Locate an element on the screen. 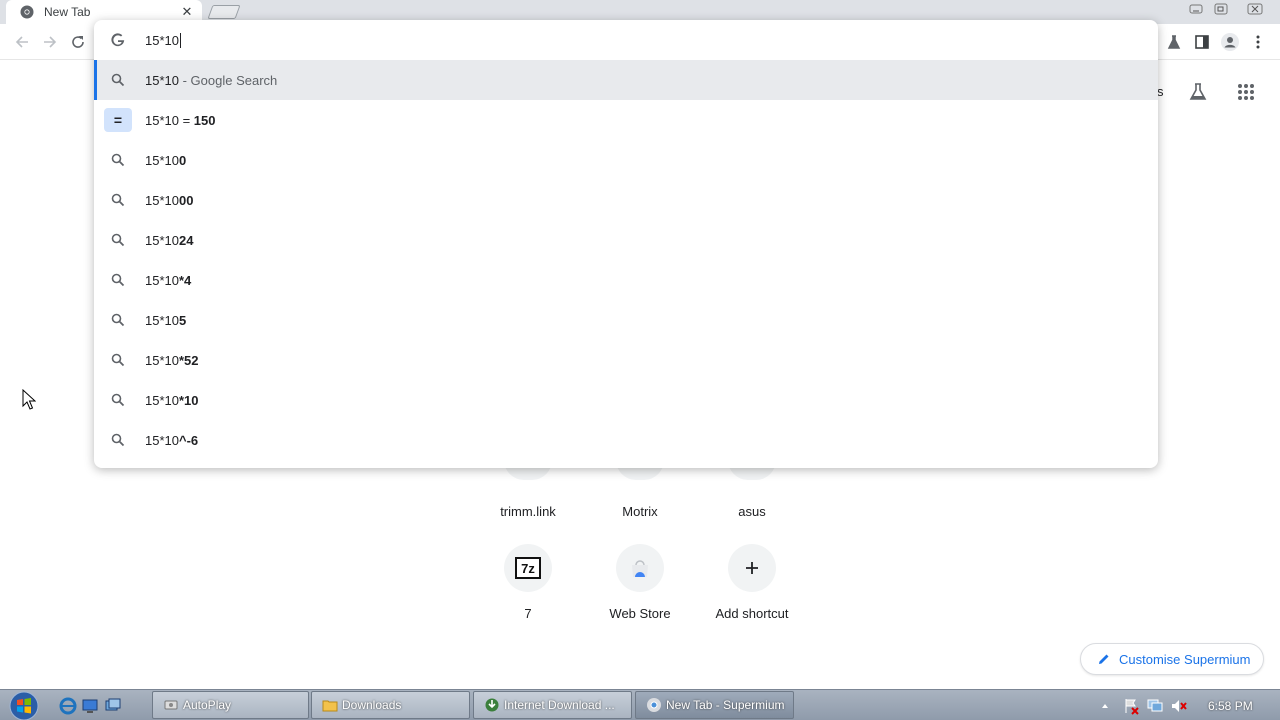 The height and width of the screenshot is (720, 1280). idm-icon is located at coordinates (492, 705).